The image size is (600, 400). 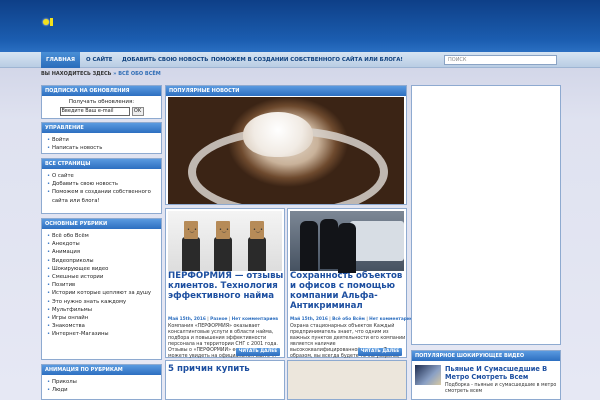 I want to click on card-thumbnail-bags: •‿• •‿• •‿•, so click(x=225, y=241).